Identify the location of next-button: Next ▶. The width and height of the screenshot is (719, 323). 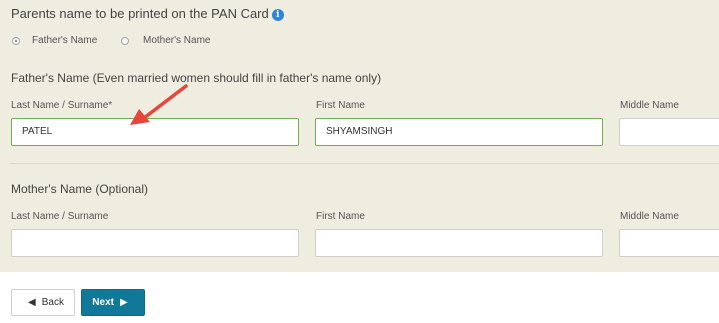
(113, 302).